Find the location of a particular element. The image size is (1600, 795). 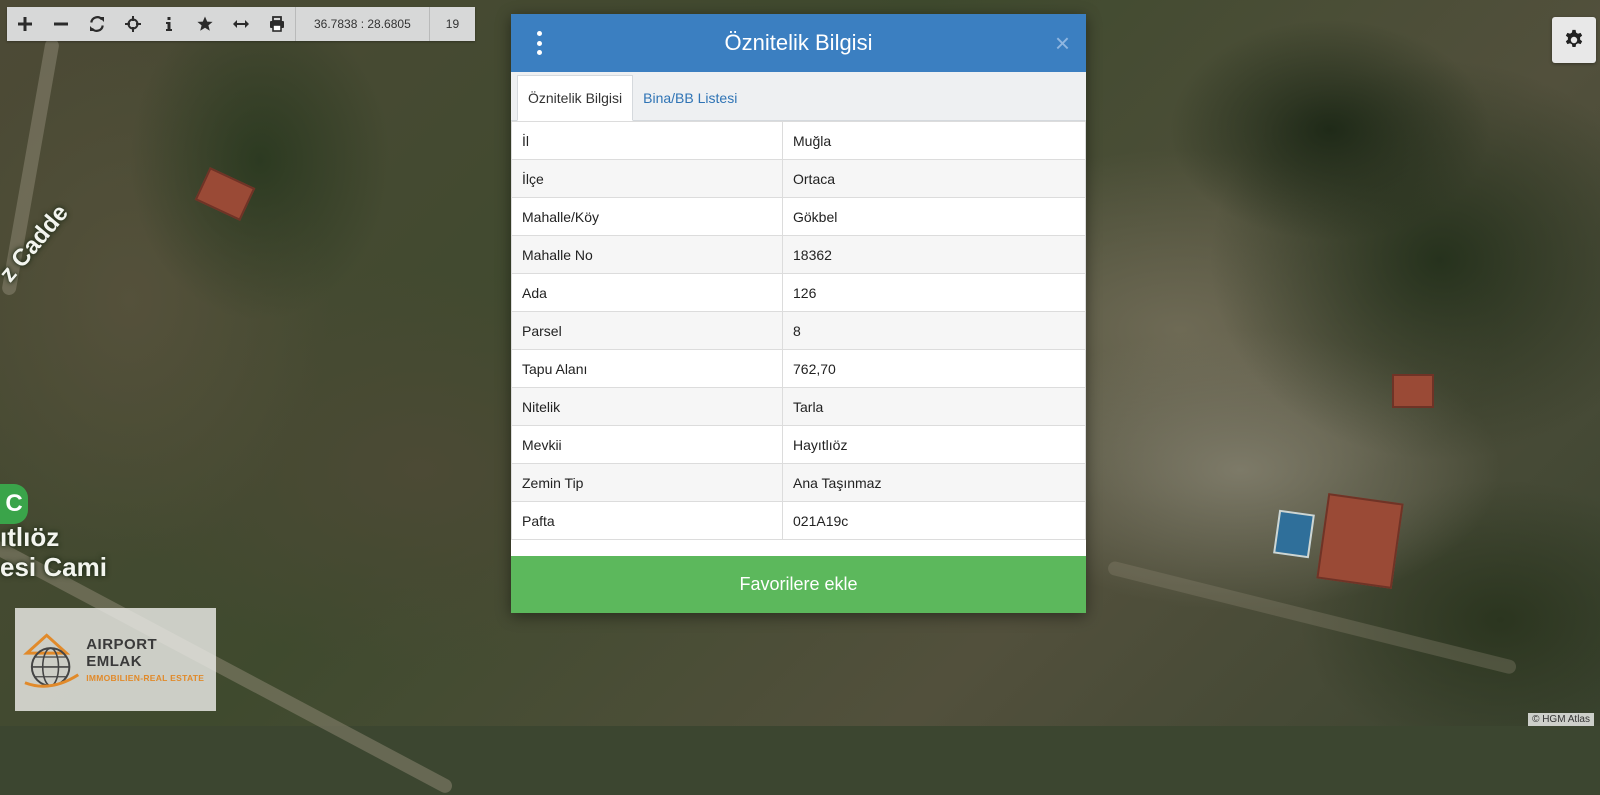

attribute-key: Mahalle No is located at coordinates (647, 254).